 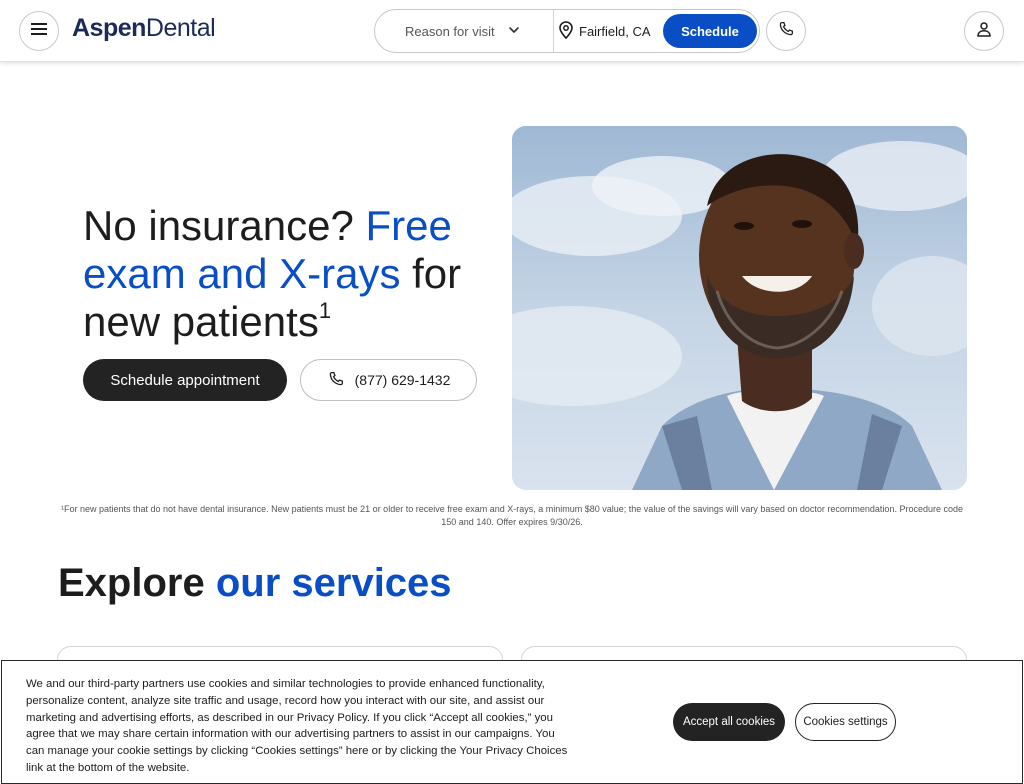 I want to click on reason-for-visit-label: Reason for visit, so click(x=450, y=31).